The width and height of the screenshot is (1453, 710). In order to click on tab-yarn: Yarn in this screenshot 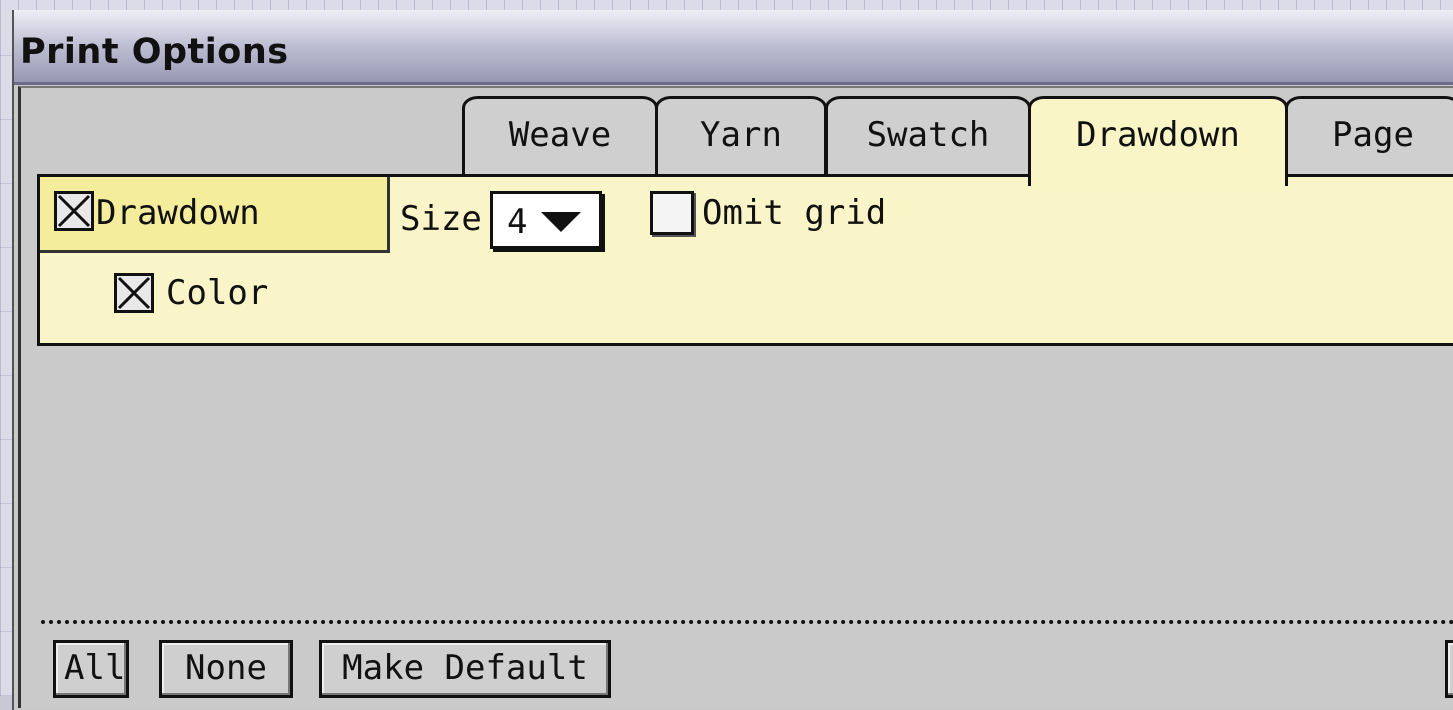, I will do `click(741, 136)`.